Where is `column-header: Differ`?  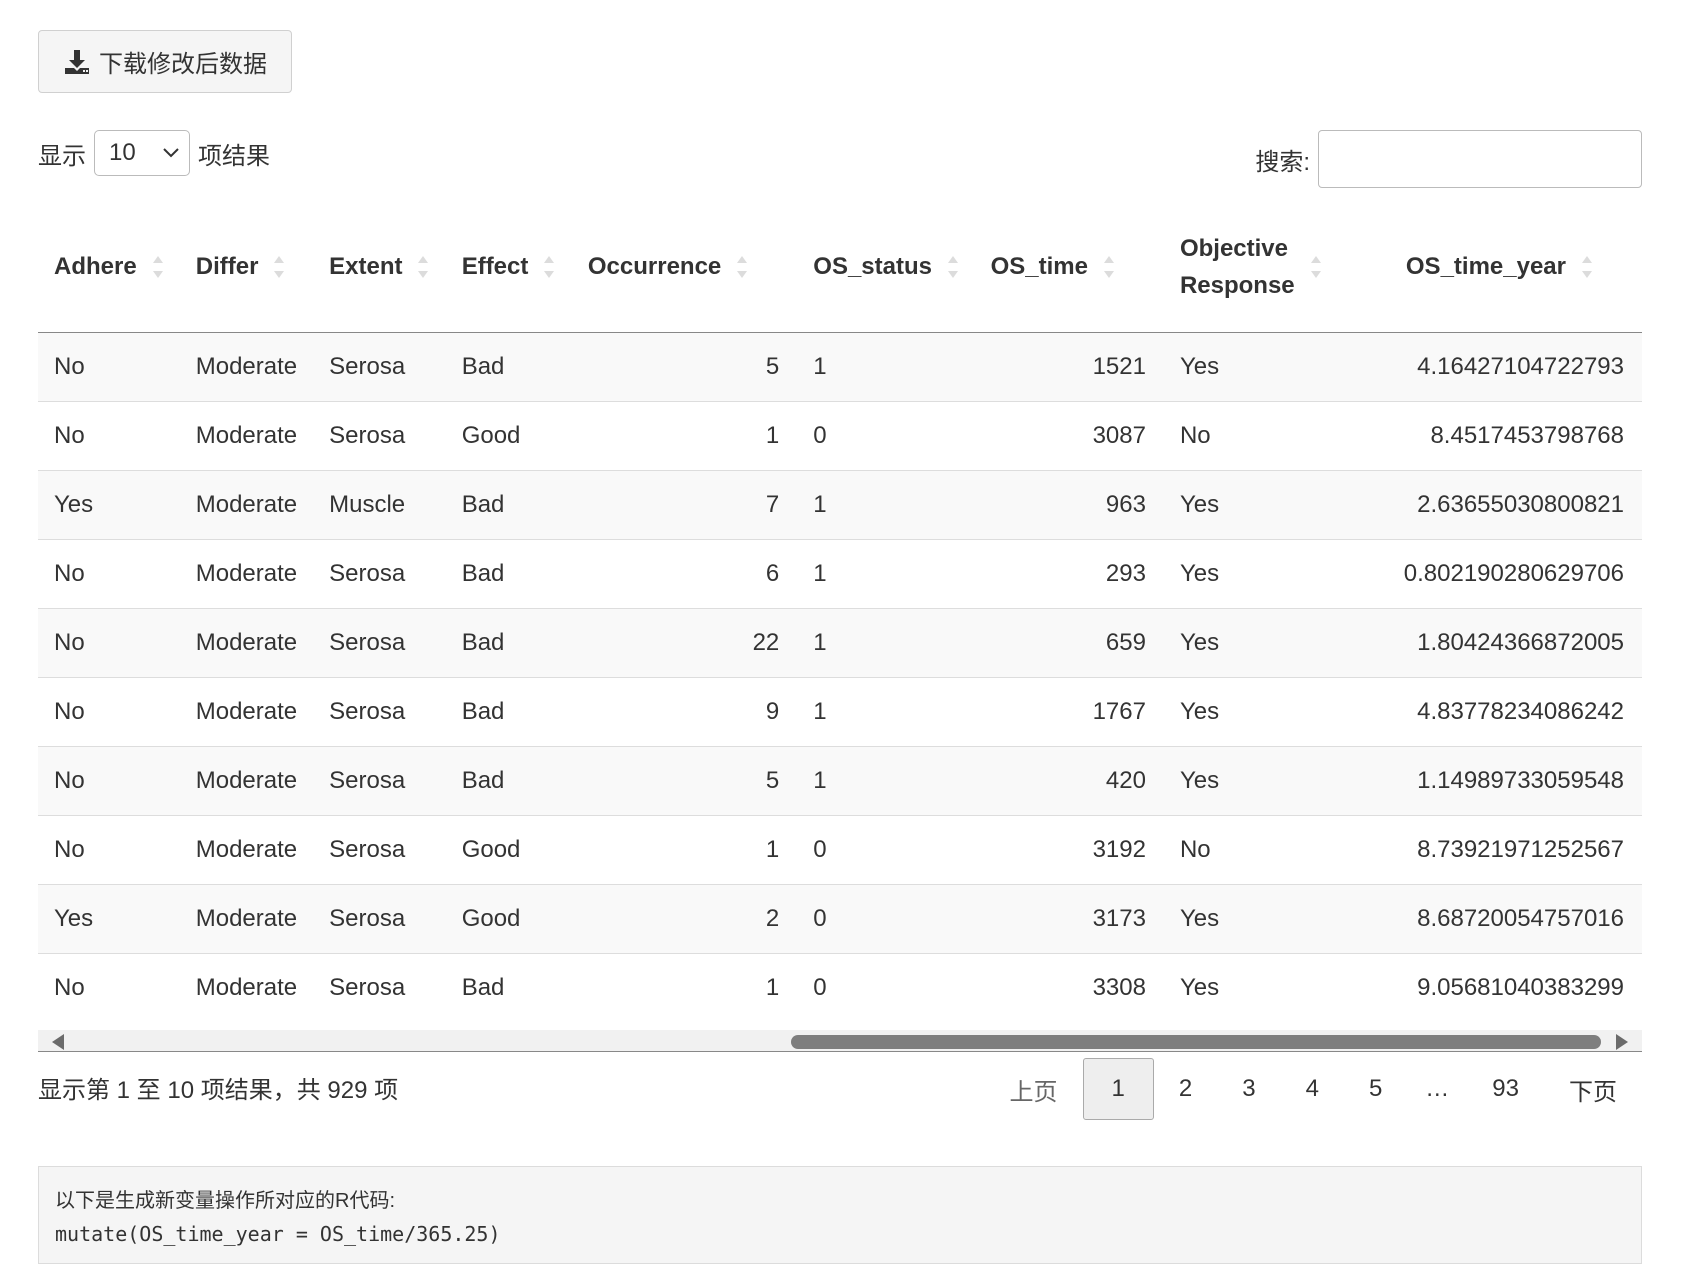
column-header: Differ is located at coordinates (246, 267).